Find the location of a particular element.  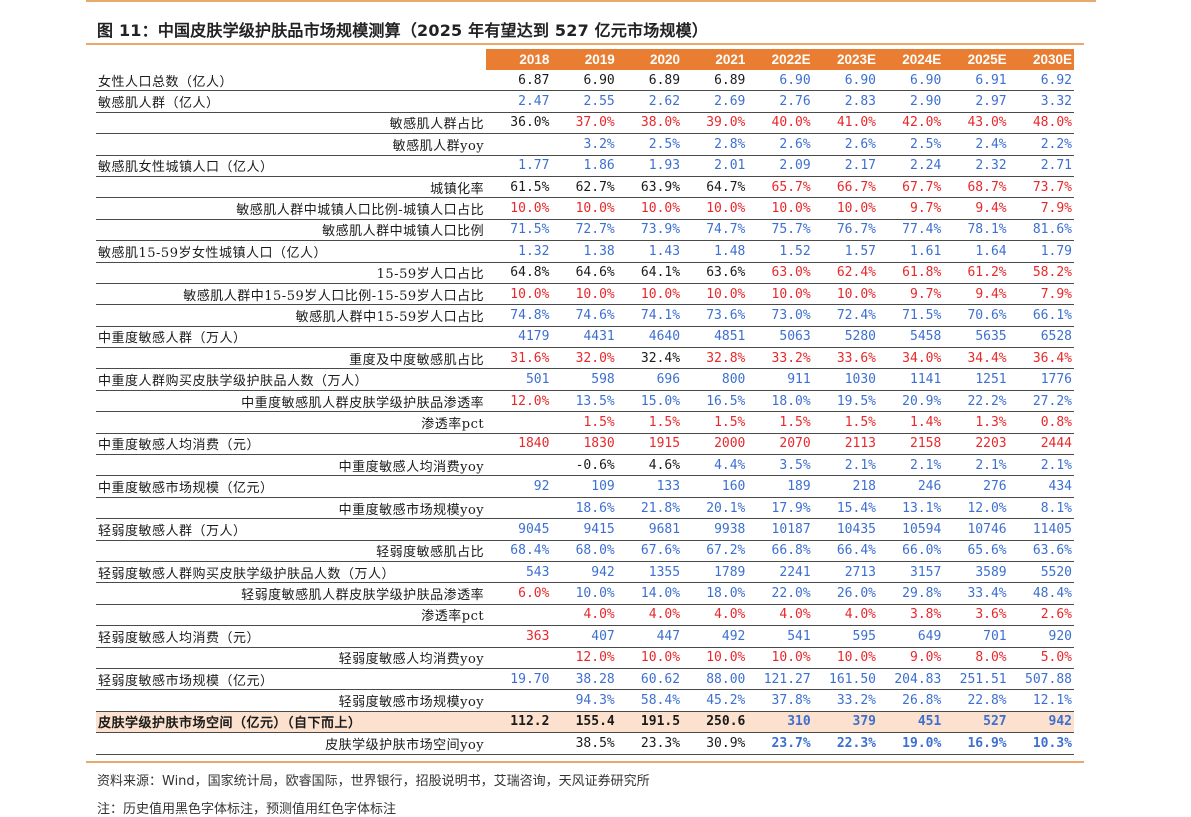

table-cell: 1.38 is located at coordinates (584, 251).